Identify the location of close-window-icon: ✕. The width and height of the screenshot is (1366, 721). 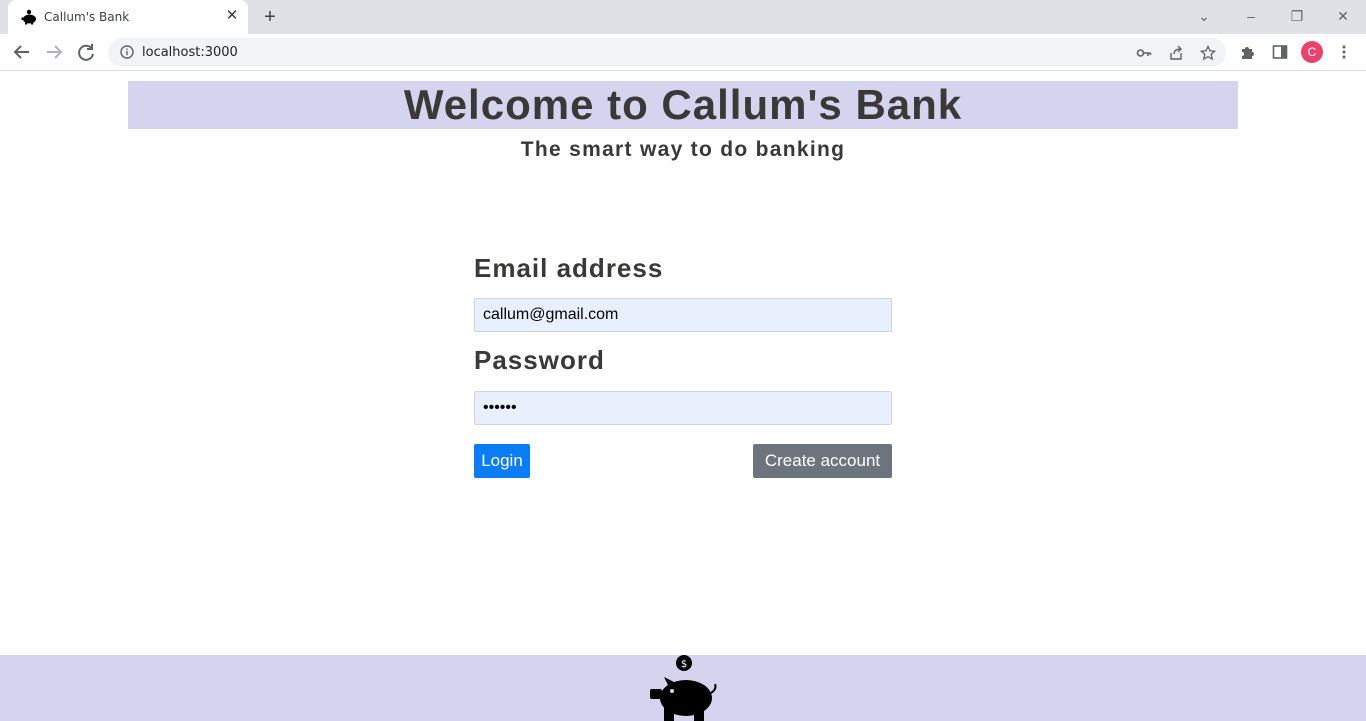
(1343, 16).